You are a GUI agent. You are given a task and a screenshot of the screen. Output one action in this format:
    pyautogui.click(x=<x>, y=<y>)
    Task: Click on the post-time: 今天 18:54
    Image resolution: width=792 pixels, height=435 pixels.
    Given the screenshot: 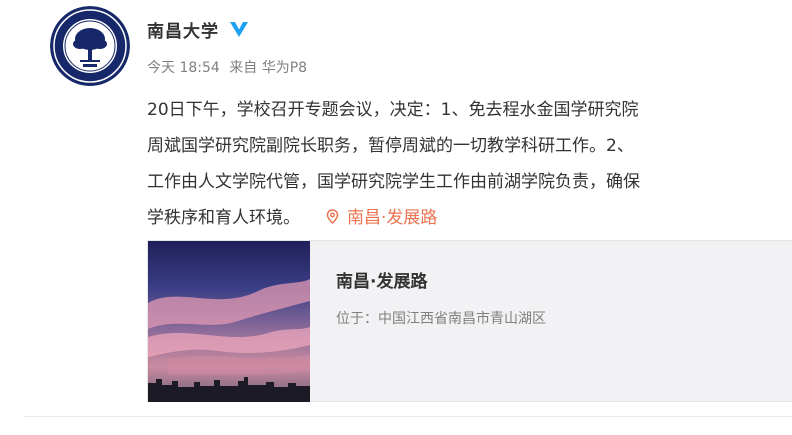 What is the action you would take?
    pyautogui.click(x=183, y=68)
    